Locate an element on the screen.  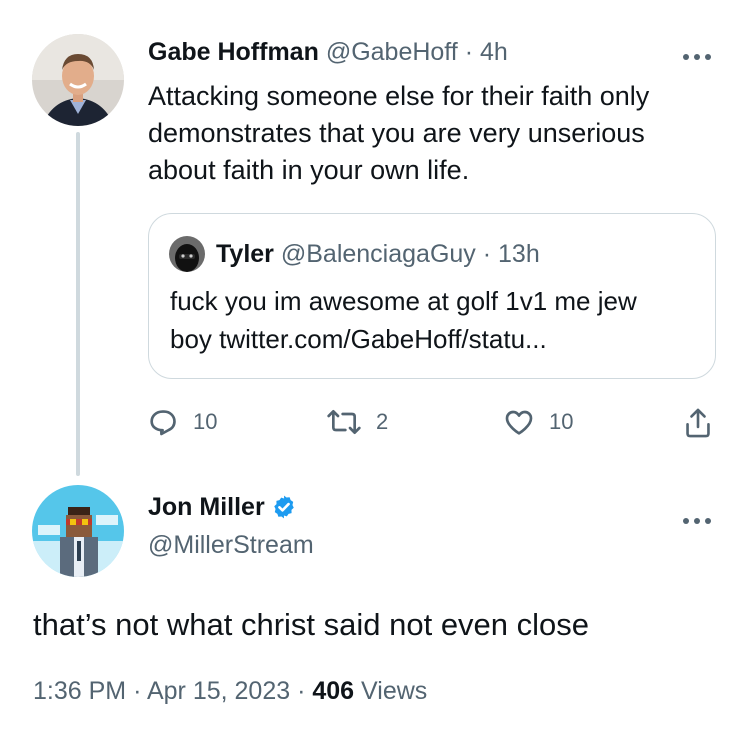
retweet-icon is located at coordinates (344, 422).